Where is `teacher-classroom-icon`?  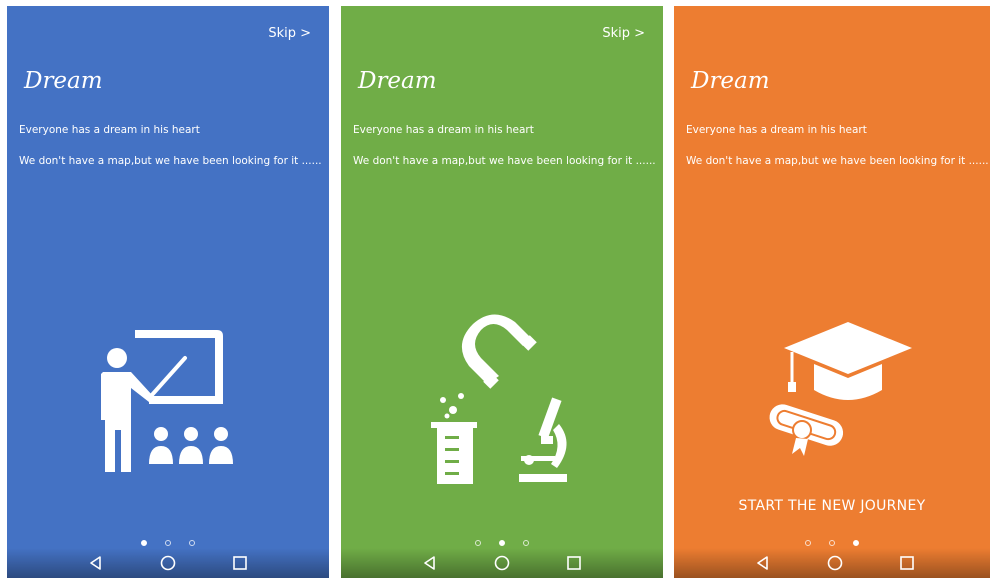
teacher-classroom-icon is located at coordinates (167, 401).